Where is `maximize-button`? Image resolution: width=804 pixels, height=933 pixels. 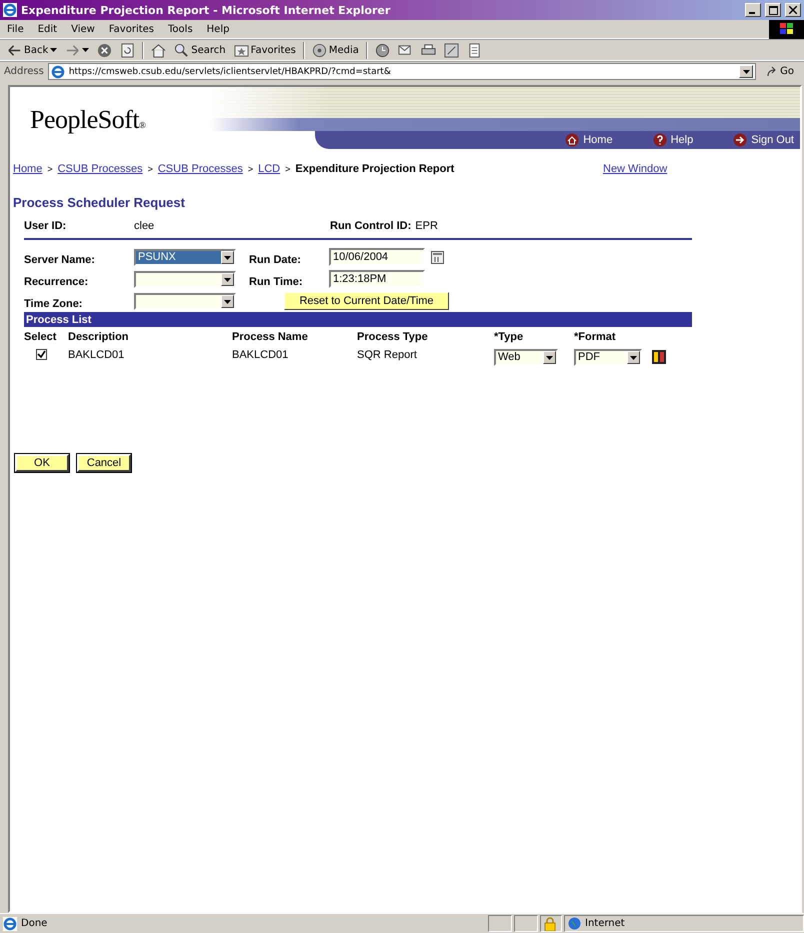 maximize-button is located at coordinates (773, 10).